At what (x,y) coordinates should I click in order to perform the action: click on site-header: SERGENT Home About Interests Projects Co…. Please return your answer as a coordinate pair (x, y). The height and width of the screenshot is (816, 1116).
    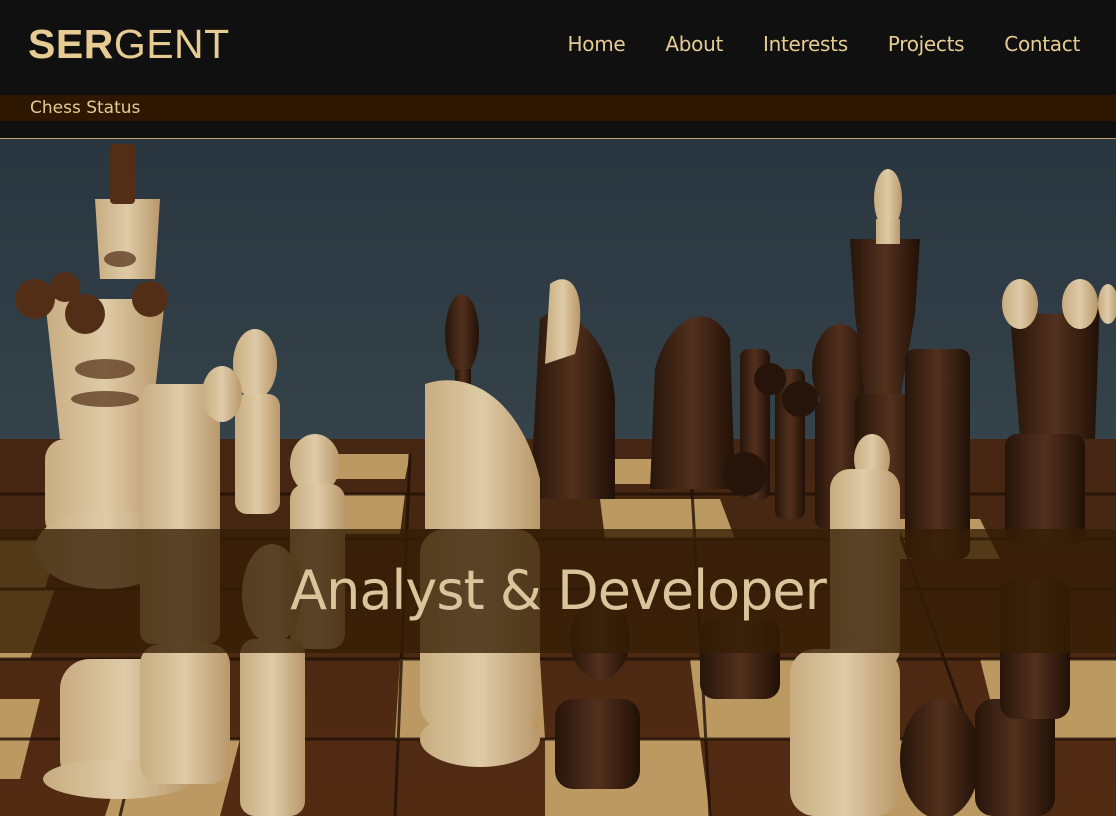
    Looking at the image, I should click on (558, 47).